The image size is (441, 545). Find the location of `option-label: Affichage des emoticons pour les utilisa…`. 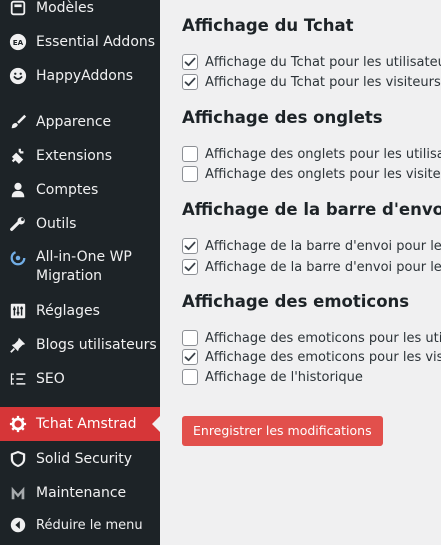

option-label: Affichage des emoticons pour les utilisa… is located at coordinates (323, 338).